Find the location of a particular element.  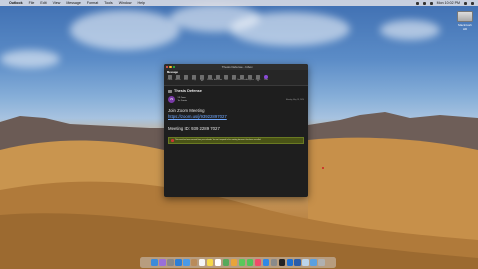

button-label: Junk is located at coordinates (226, 80).